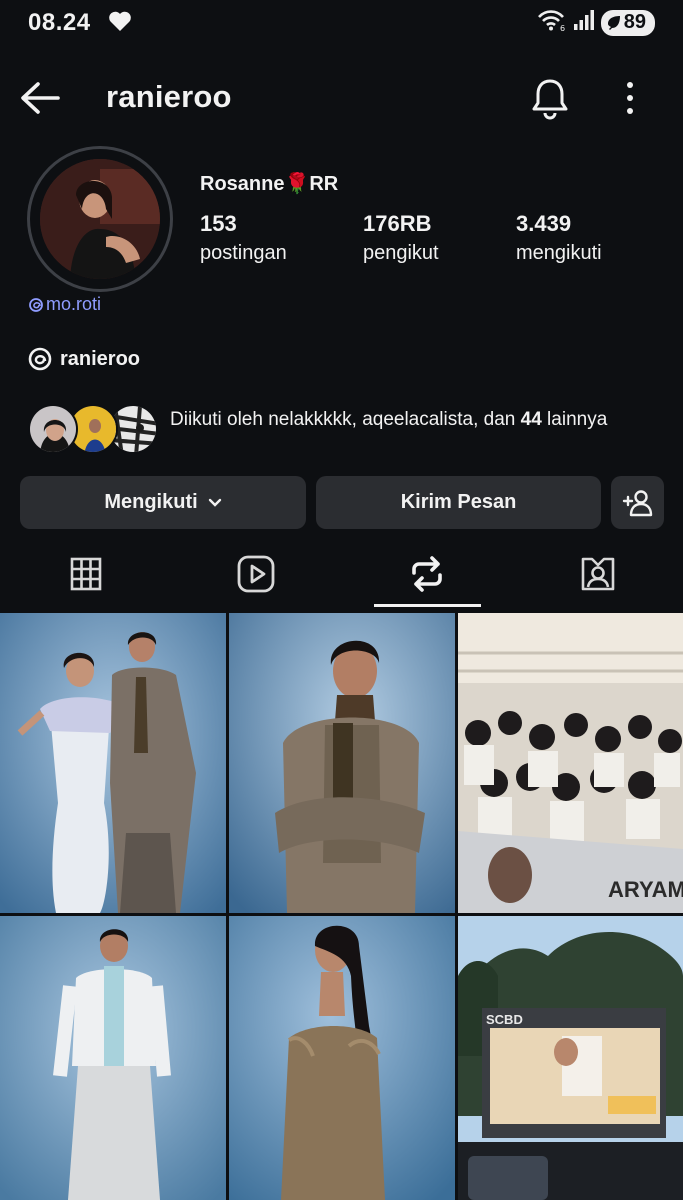 This screenshot has width=683, height=1200. I want to click on following-button-label: Mengikuti, so click(151, 502).